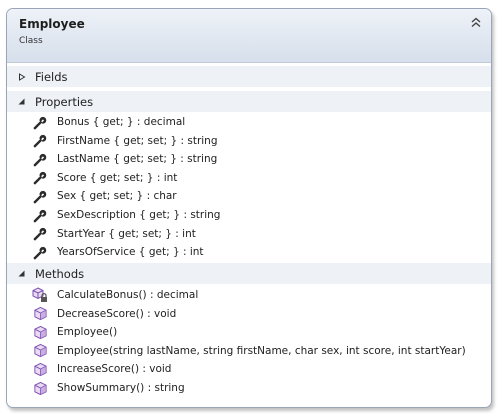 Image resolution: width=499 pixels, height=414 pixels. I want to click on property-item: Bonus { get; } : decimal, so click(108, 122).